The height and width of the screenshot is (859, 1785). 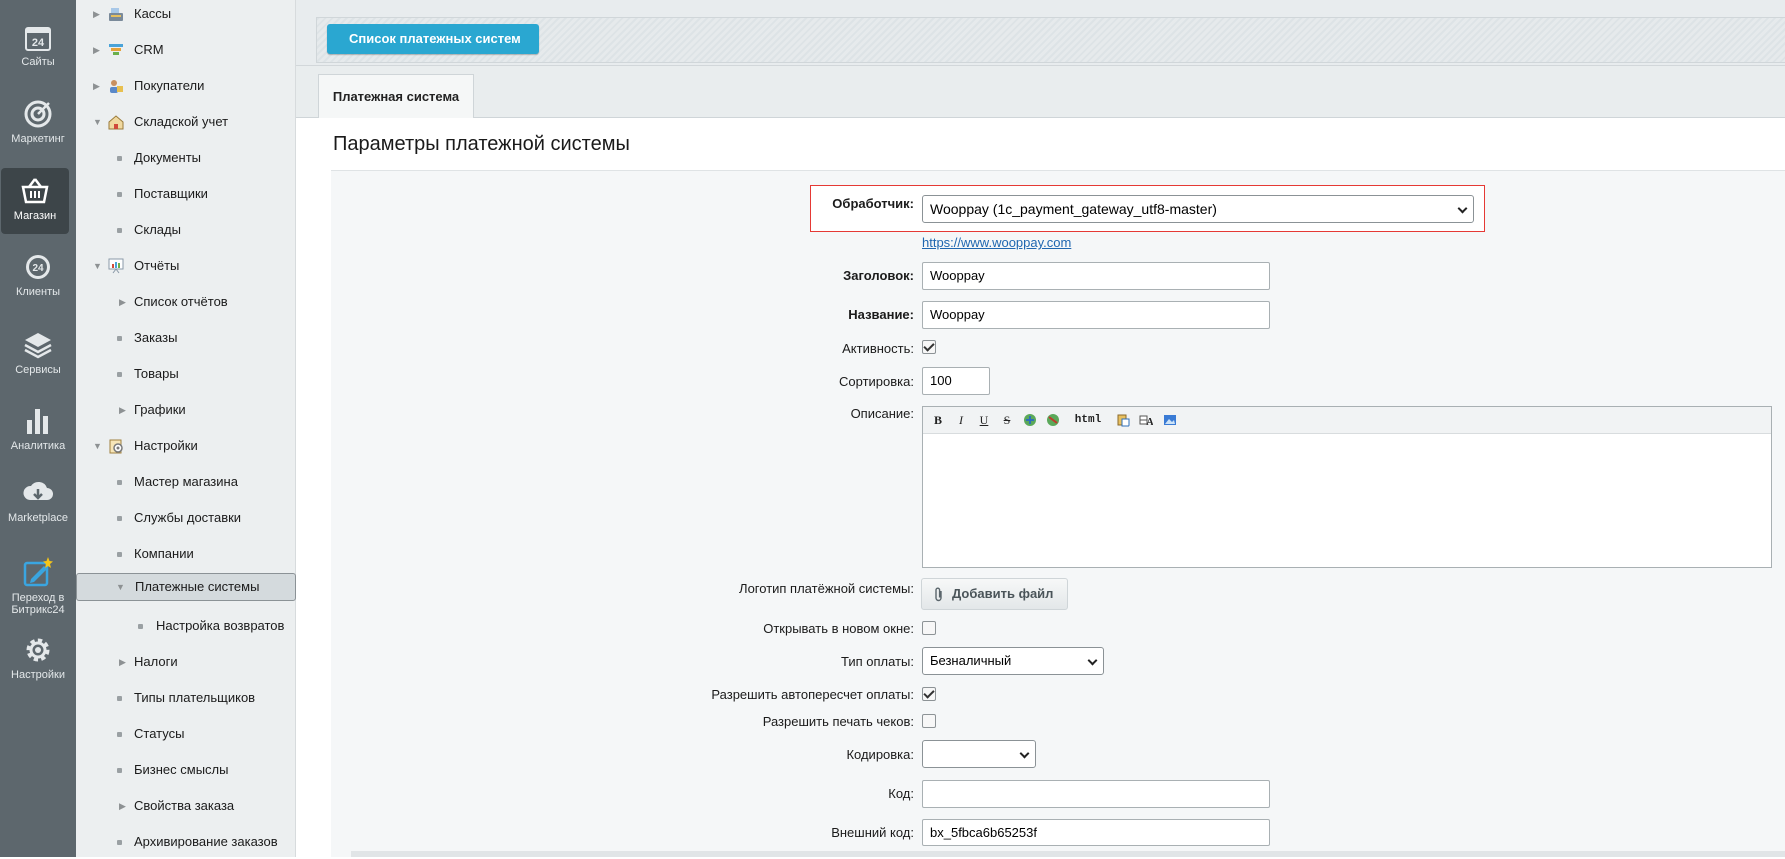 I want to click on menu-item-archive: Архивирование заказов, so click(x=186, y=842).